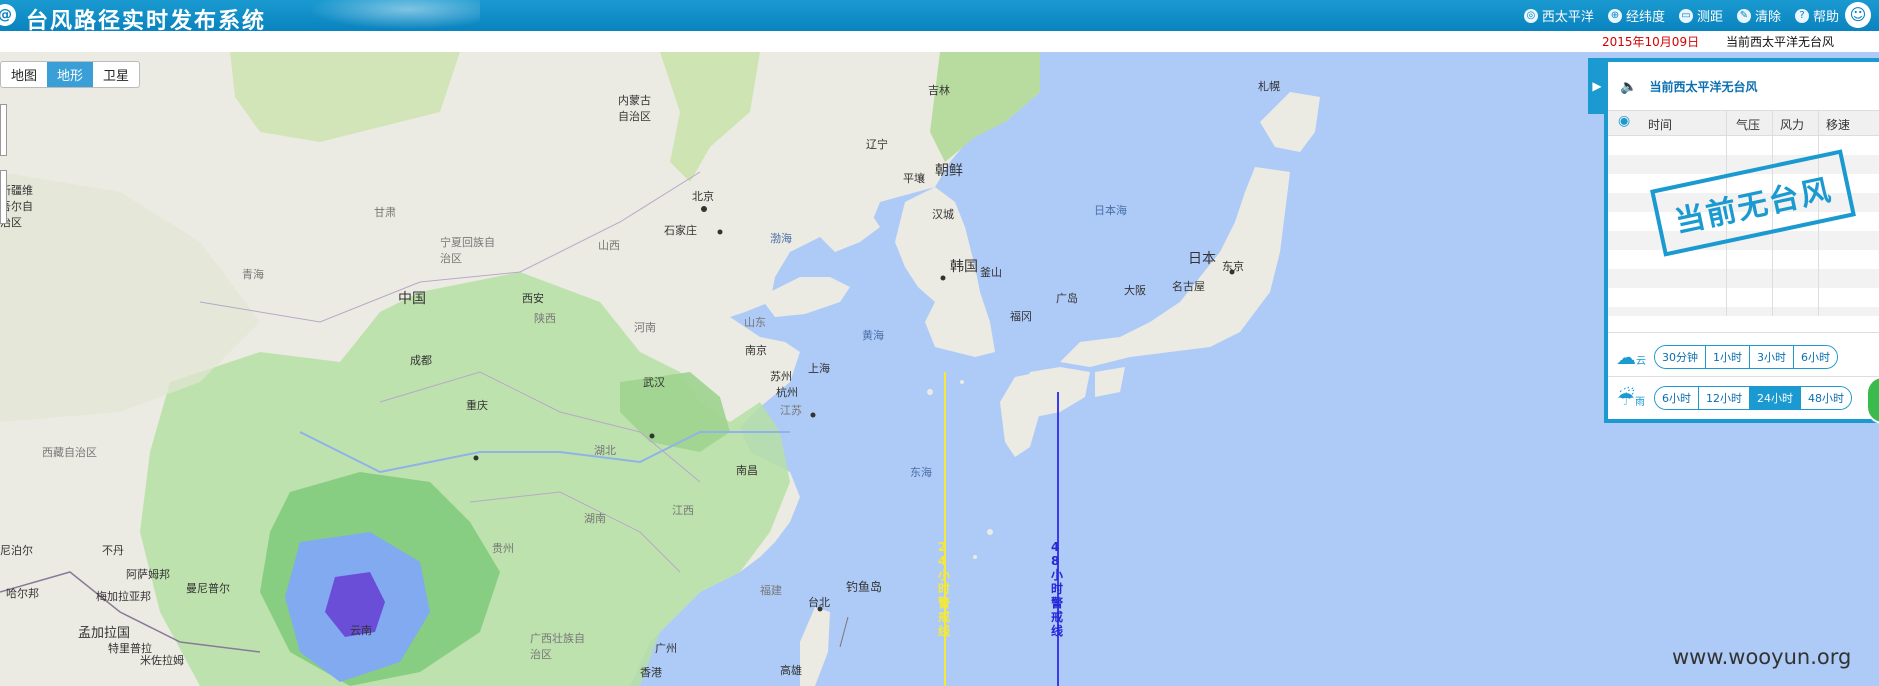 This screenshot has height=686, width=1879. I want to click on nav-lat-lon: ⊕ 经纬度, so click(1636, 15).